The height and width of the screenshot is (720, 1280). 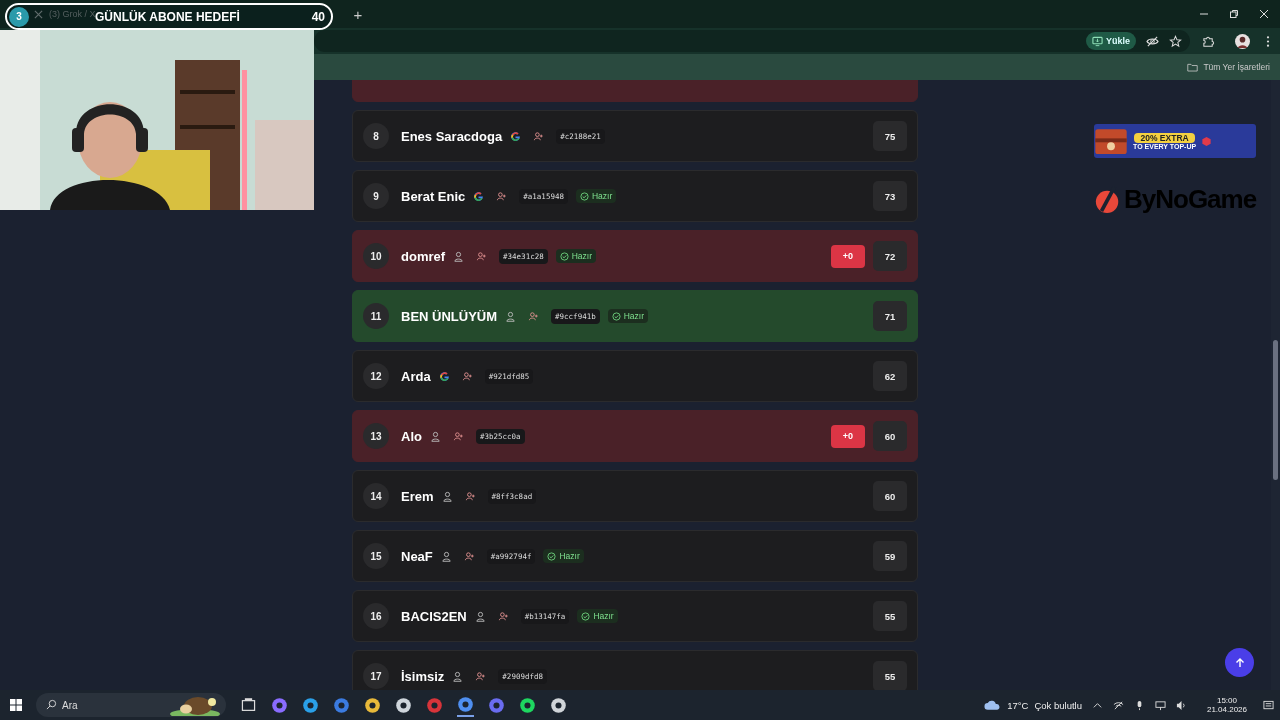 What do you see at coordinates (51, 704) in the screenshot?
I see `search-icon` at bounding box center [51, 704].